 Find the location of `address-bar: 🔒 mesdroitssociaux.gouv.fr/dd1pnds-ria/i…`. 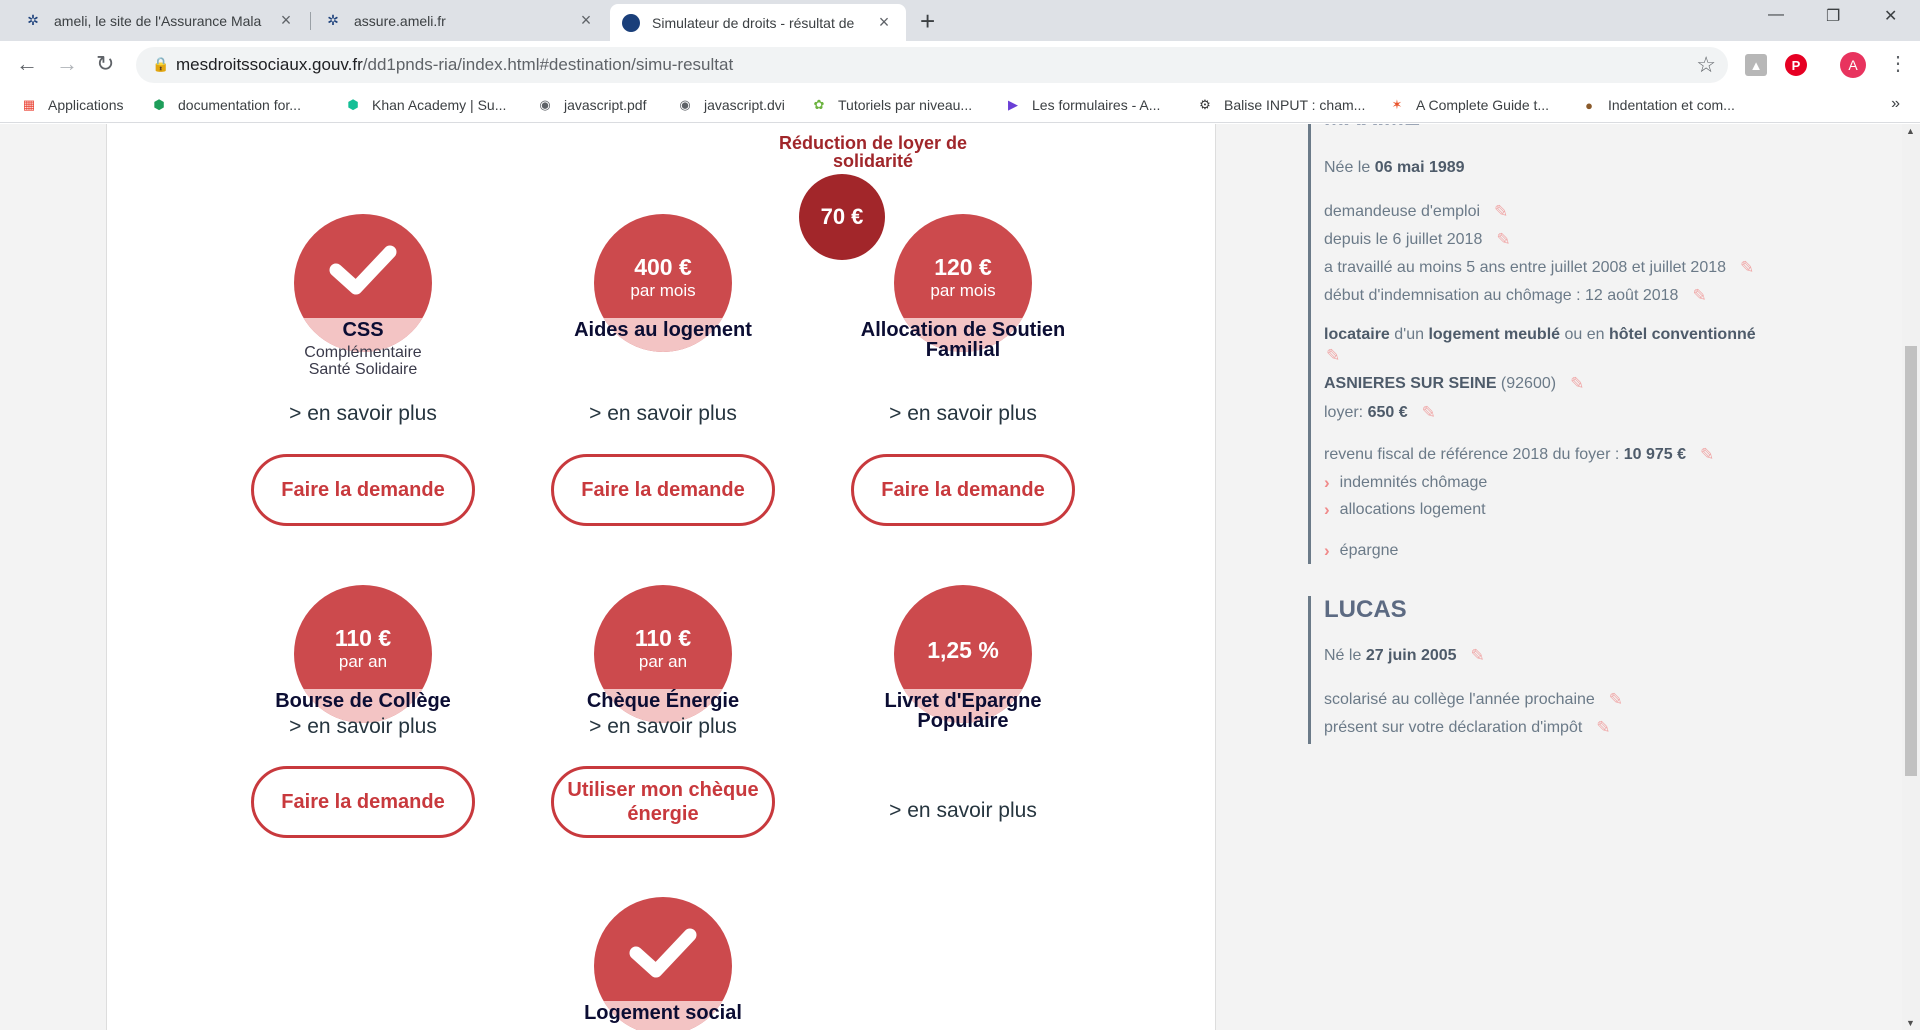

address-bar: 🔒 mesdroitssociaux.gouv.fr/dd1pnds-ria/i… is located at coordinates (932, 65).